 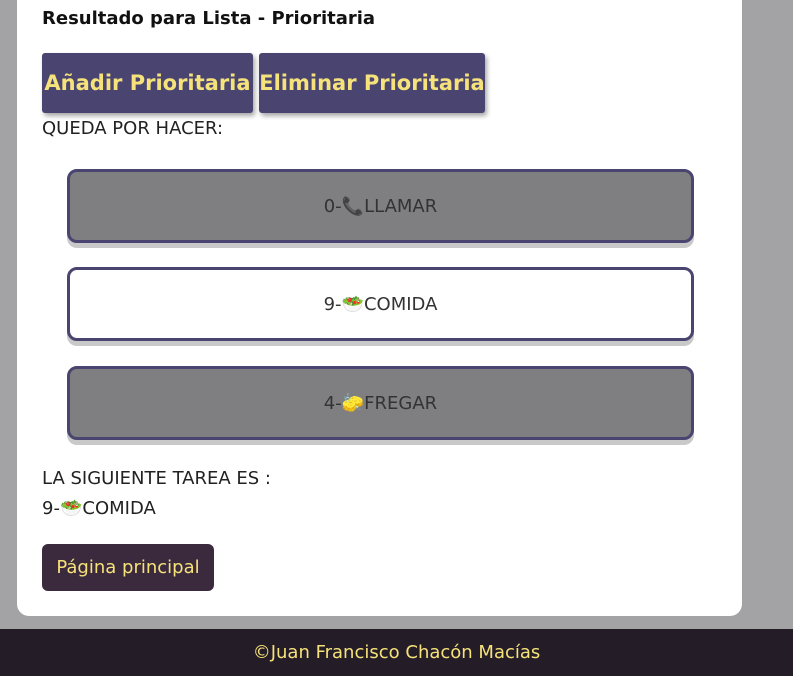 What do you see at coordinates (400, 304) in the screenshot?
I see `task-name: COMIDA` at bounding box center [400, 304].